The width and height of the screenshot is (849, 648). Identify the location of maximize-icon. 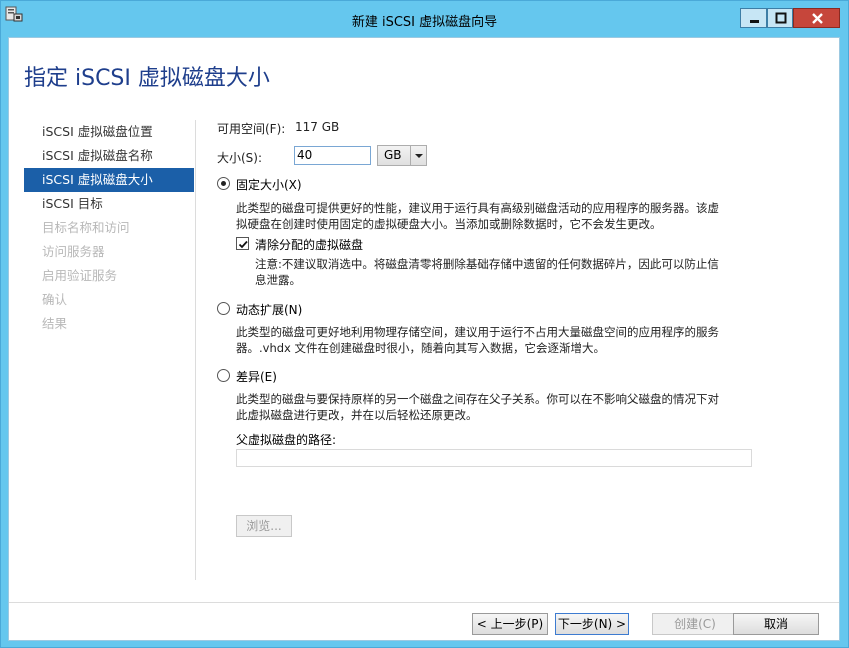
(781, 18).